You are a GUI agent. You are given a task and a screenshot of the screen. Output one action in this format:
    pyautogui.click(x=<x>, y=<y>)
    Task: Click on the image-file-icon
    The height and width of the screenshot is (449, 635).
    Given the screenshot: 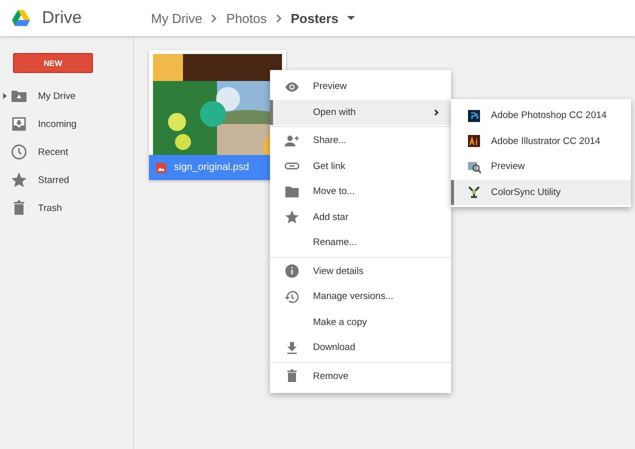 What is the action you would take?
    pyautogui.click(x=161, y=167)
    